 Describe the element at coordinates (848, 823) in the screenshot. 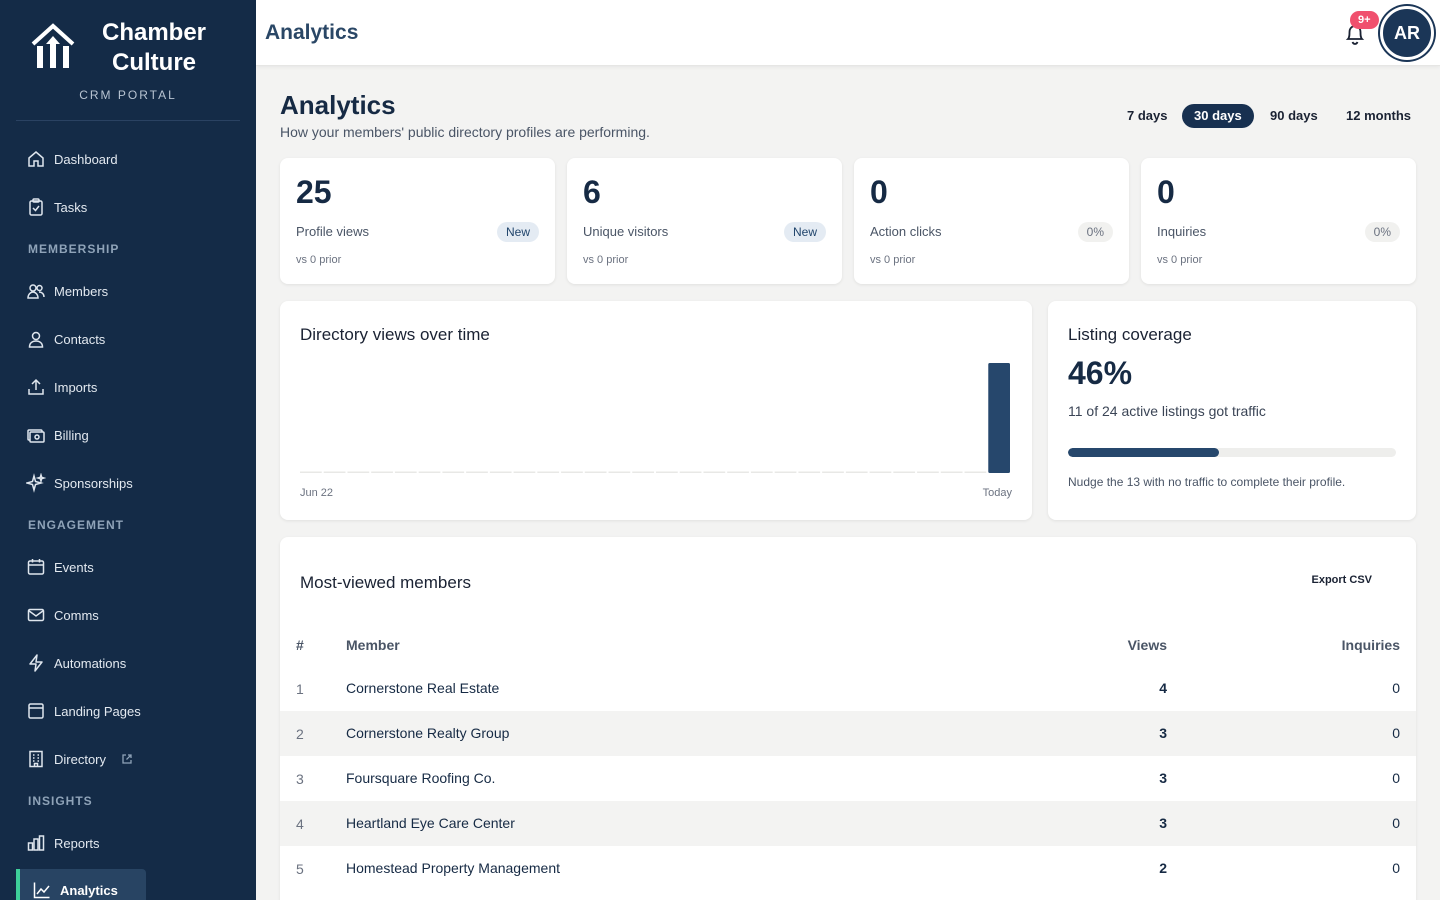

I see `table-row: 4 Heartland Eye Care Center 3 0` at that location.